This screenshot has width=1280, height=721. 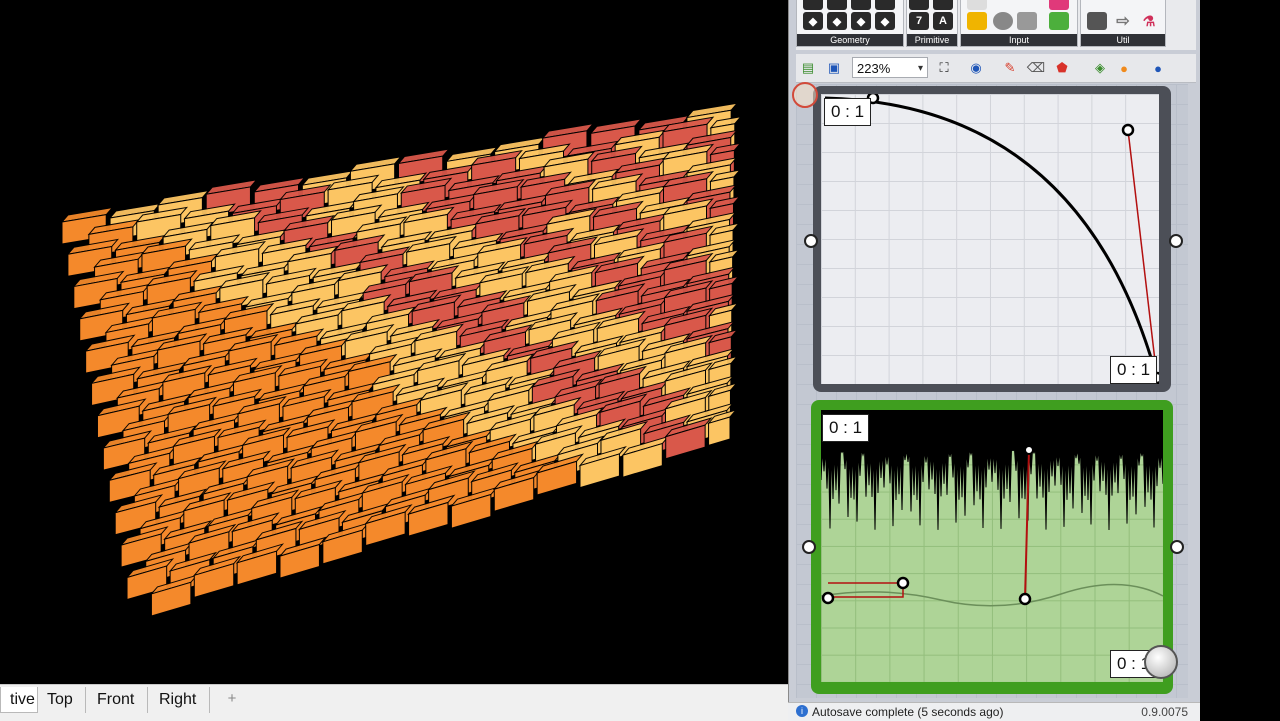 What do you see at coordinates (813, 21) in the screenshot?
I see `geometry-param-icon: ◆` at bounding box center [813, 21].